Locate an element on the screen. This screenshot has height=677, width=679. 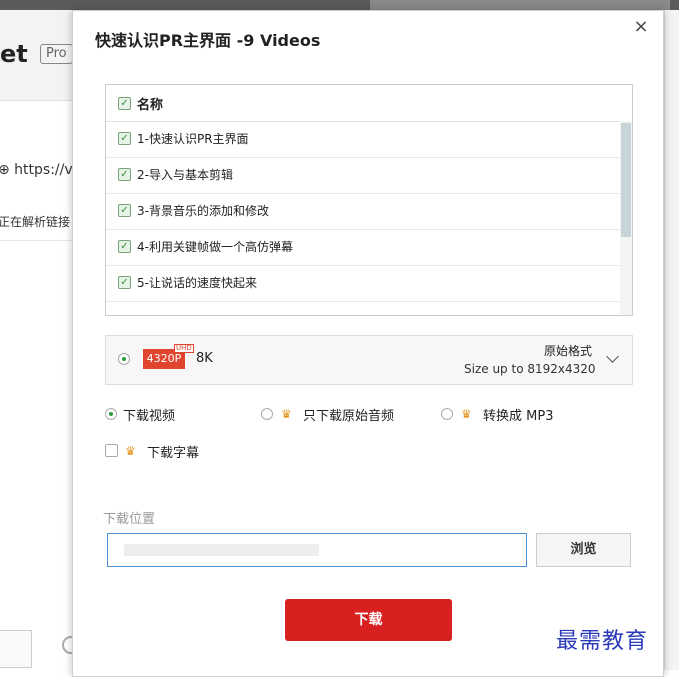
list-item-label: 2-导入与基本剪辑 is located at coordinates (185, 175).